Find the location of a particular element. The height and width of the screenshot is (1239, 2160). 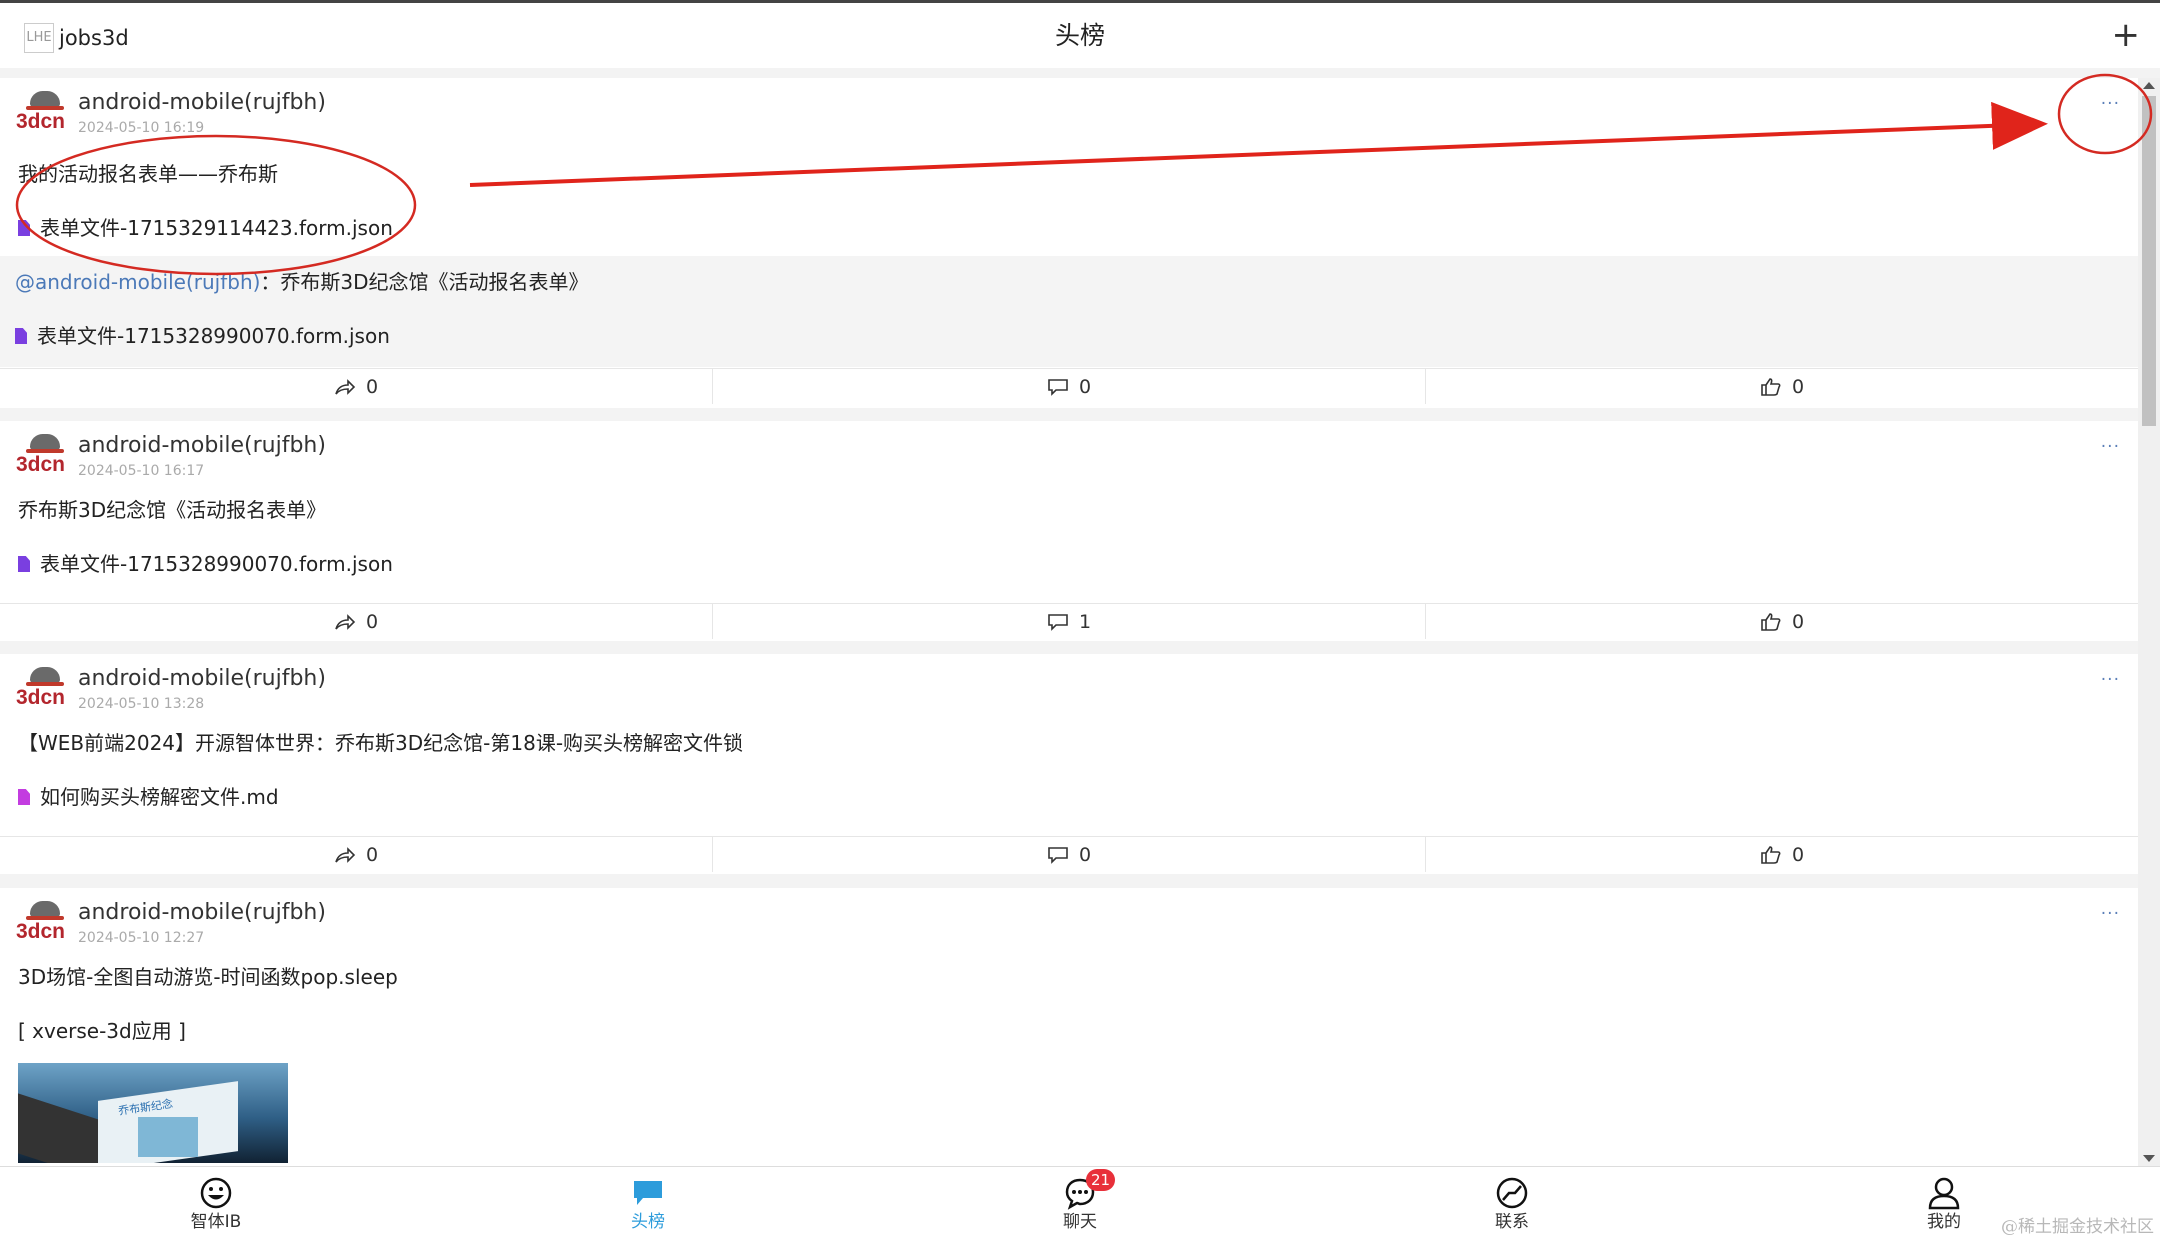

feed-scrollbar is located at coordinates (2149, 622).